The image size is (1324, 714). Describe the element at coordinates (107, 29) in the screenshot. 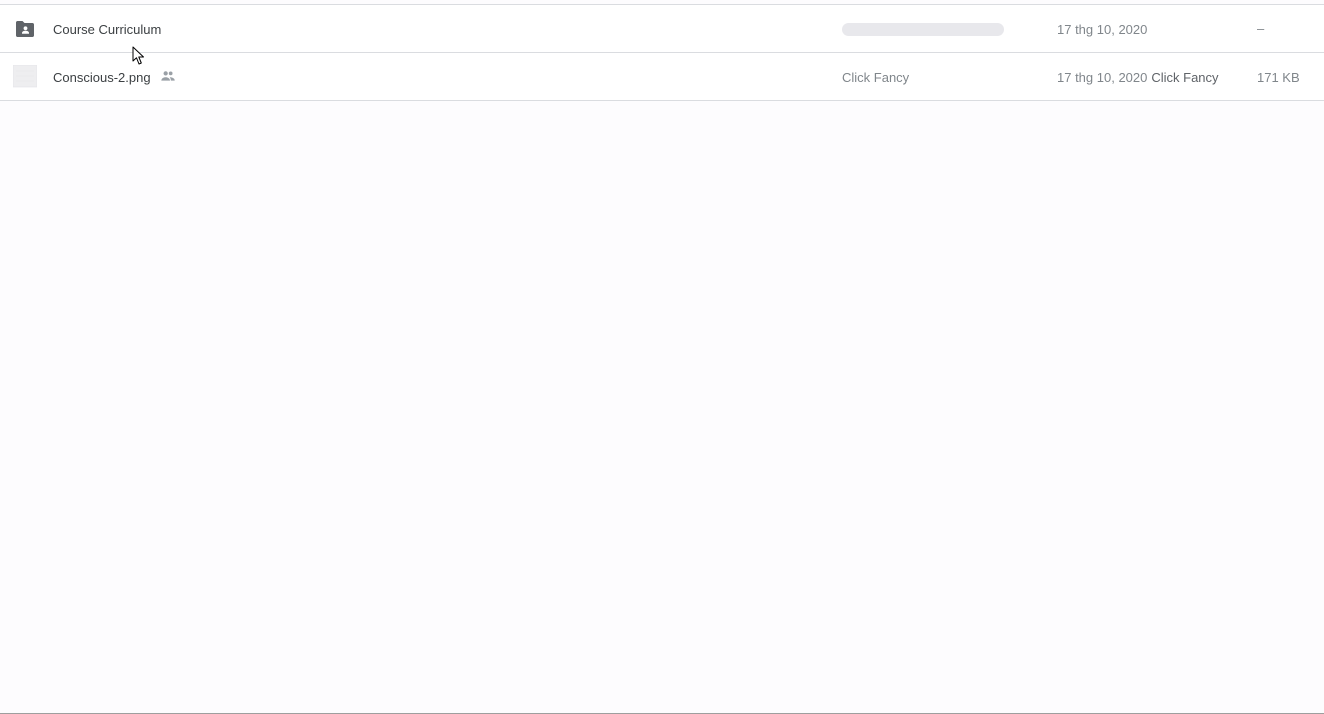

I see `file-name: Course Curriculum` at that location.